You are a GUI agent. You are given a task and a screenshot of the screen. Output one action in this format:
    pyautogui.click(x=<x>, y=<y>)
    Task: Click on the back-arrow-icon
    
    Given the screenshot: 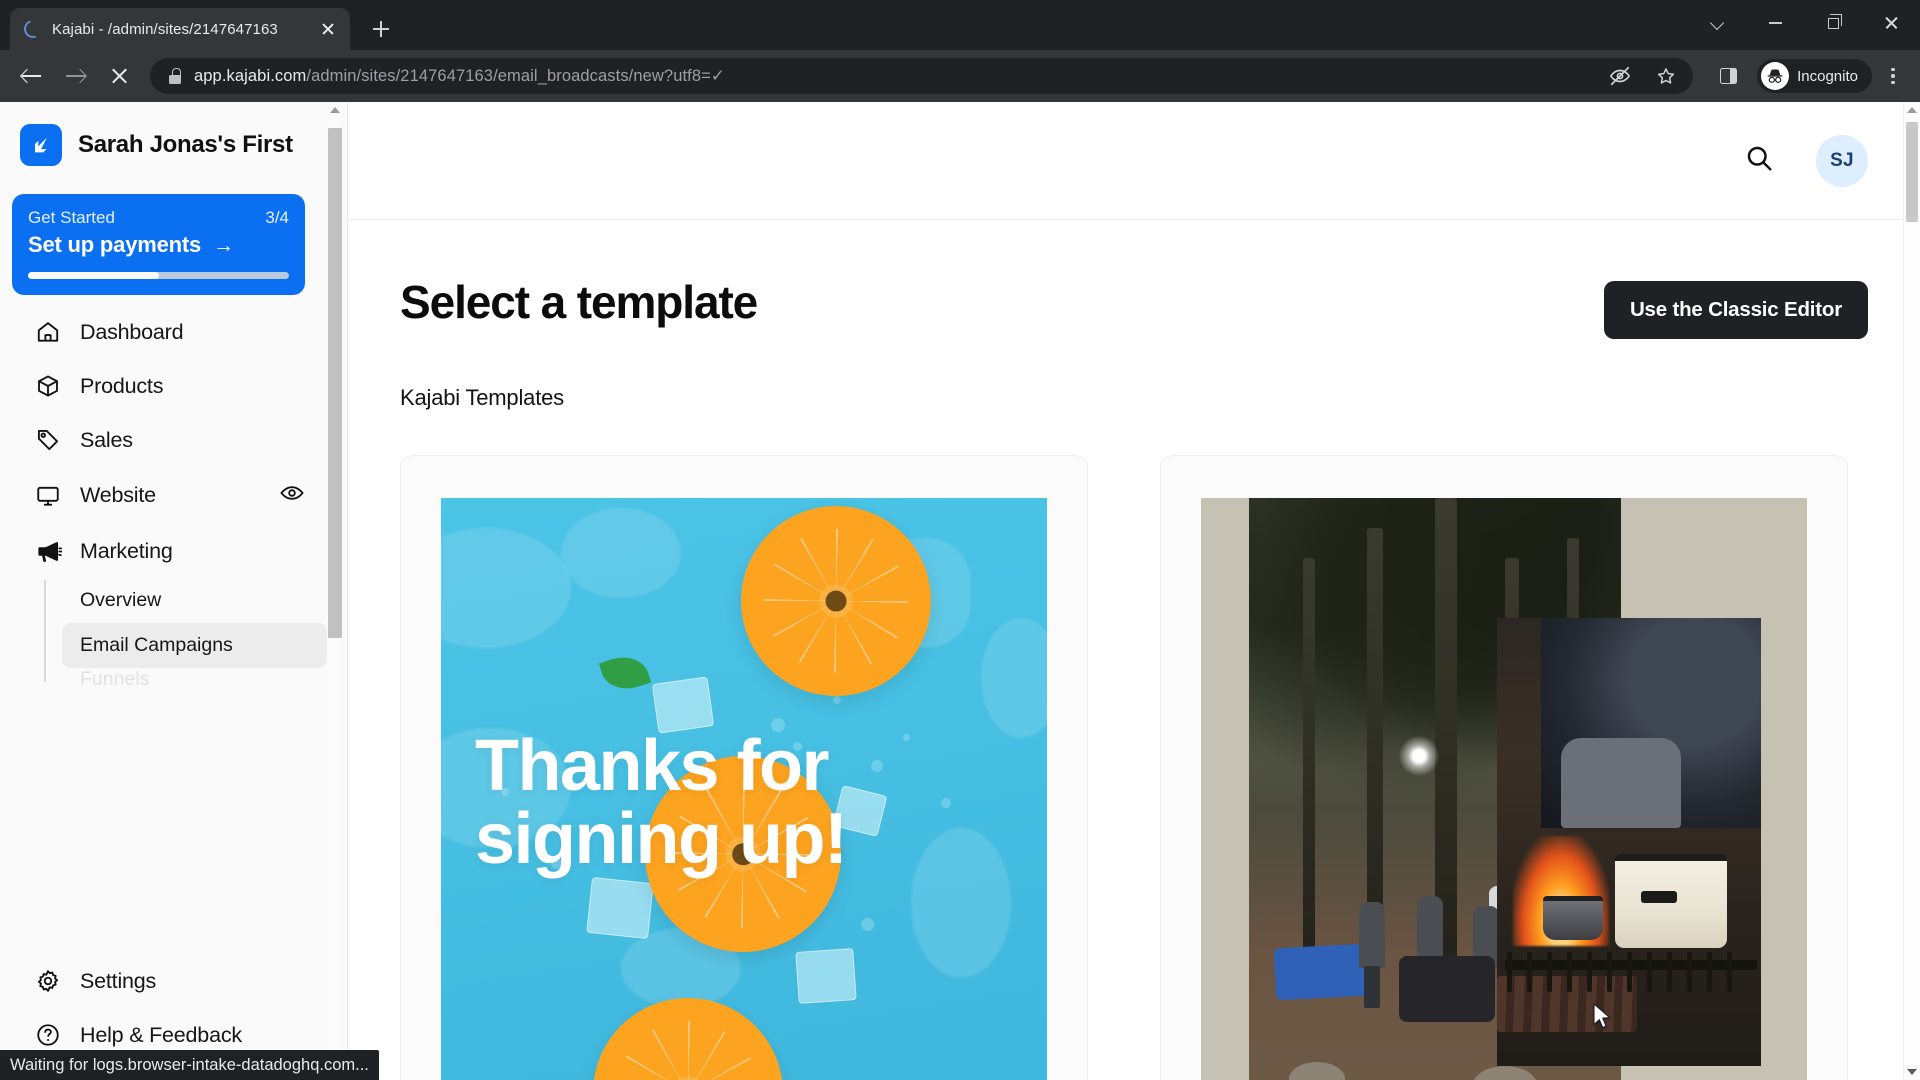 What is the action you would take?
    pyautogui.click(x=31, y=76)
    